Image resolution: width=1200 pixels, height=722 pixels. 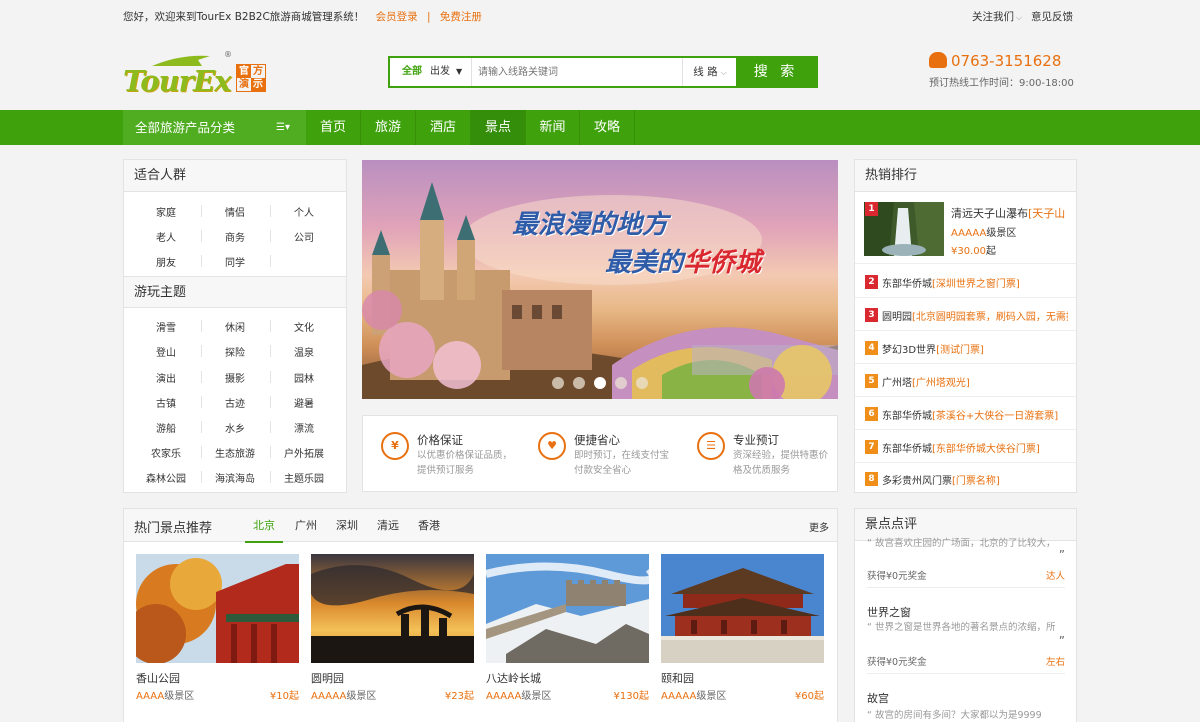 I want to click on rank-top-level-stars: AAAAA, so click(x=969, y=233).